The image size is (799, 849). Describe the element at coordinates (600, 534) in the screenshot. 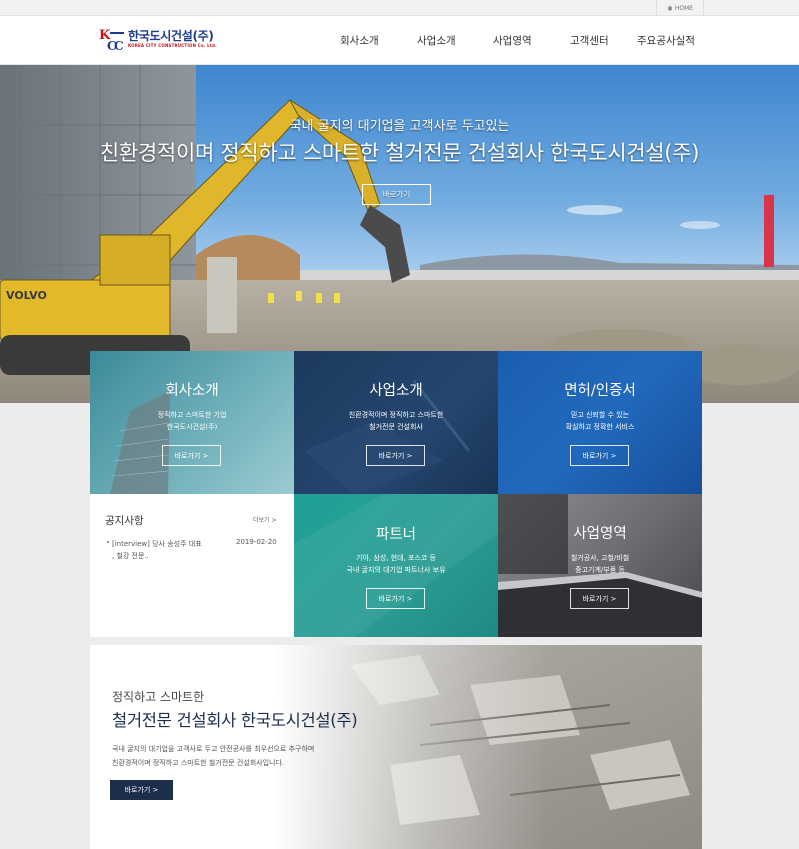

I see `tile-business-area-title: 사업영역` at that location.